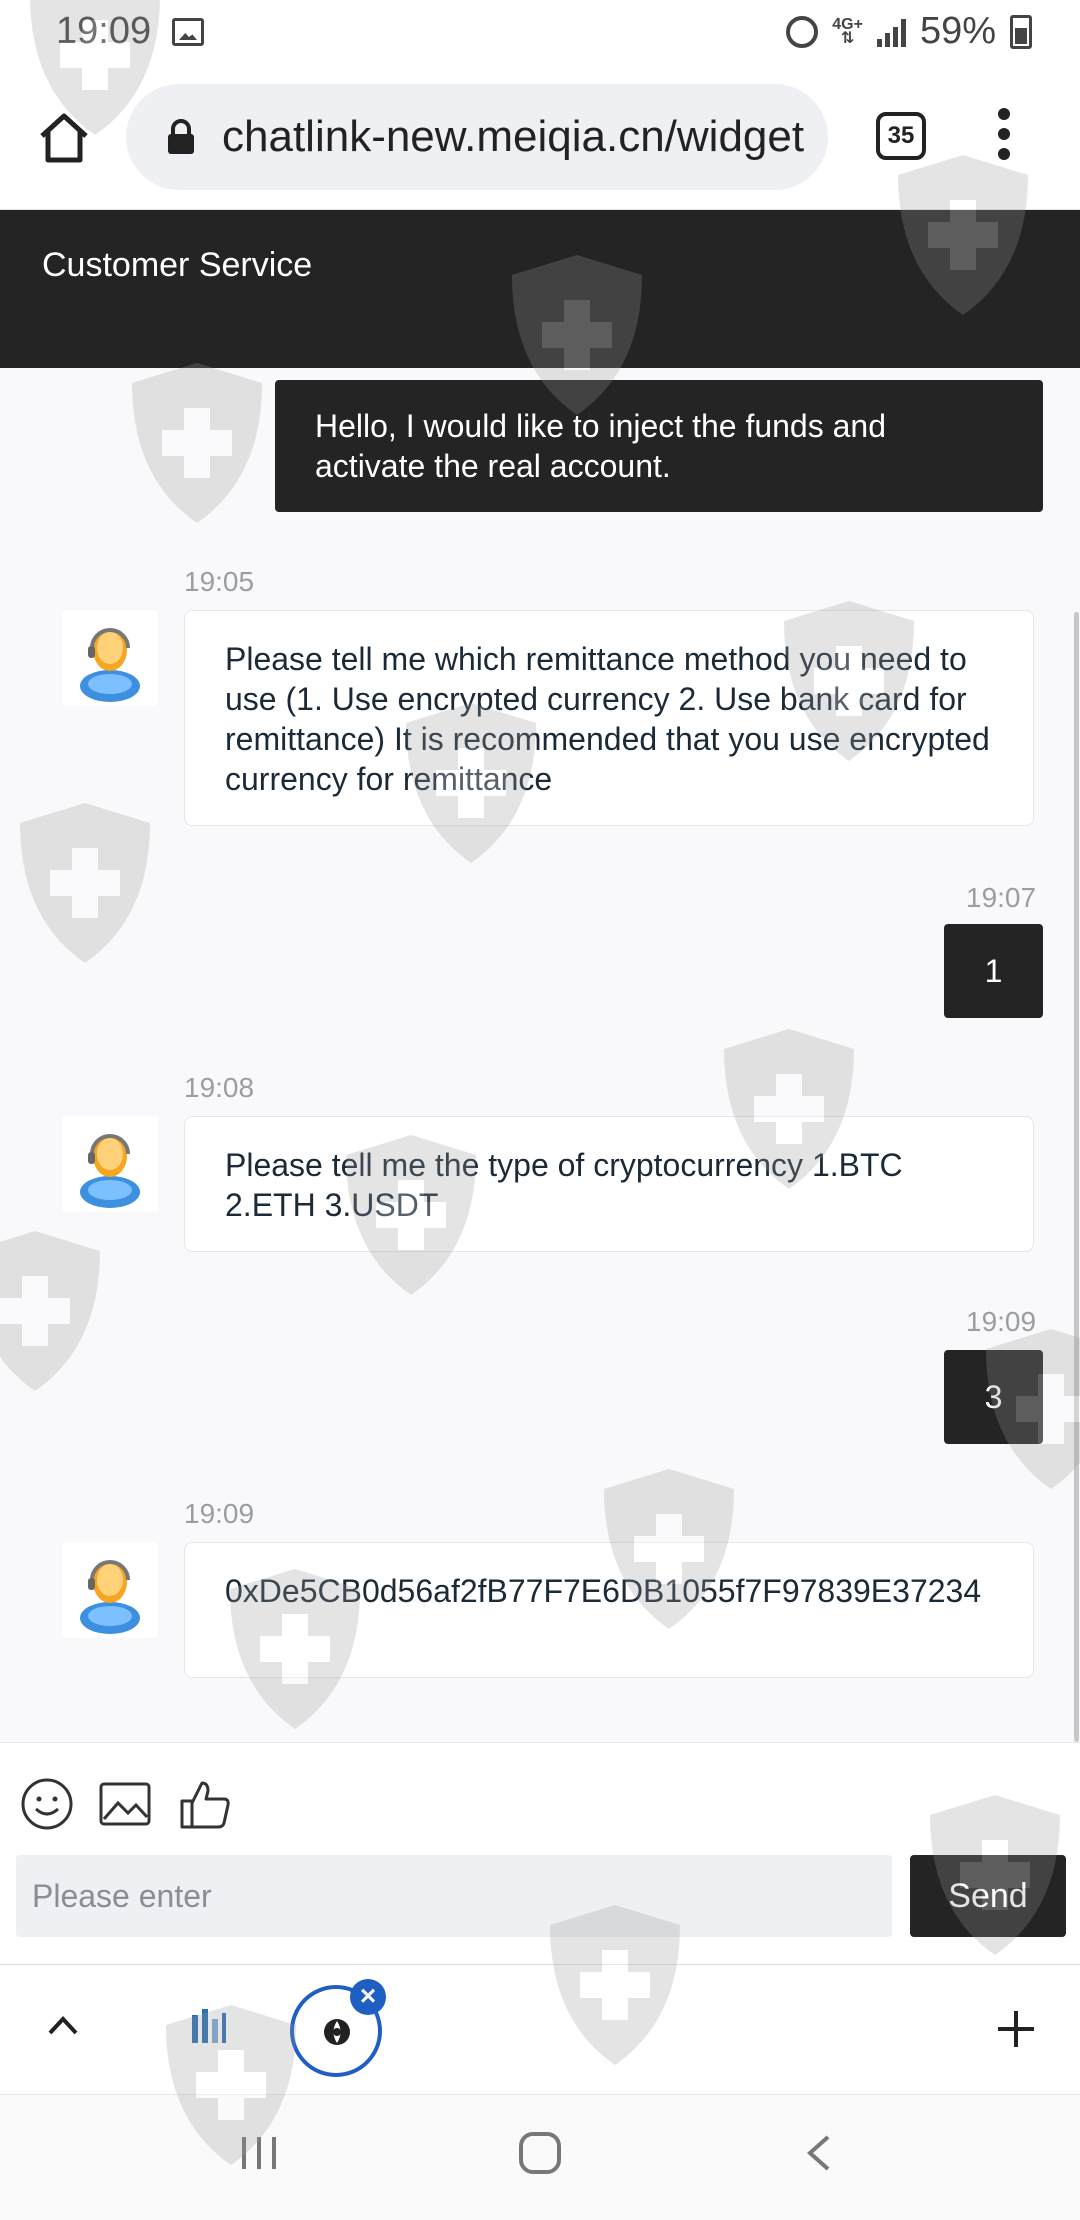 The width and height of the screenshot is (1080, 2220). What do you see at coordinates (957, 31) in the screenshot?
I see `battery-percentage: 59%` at bounding box center [957, 31].